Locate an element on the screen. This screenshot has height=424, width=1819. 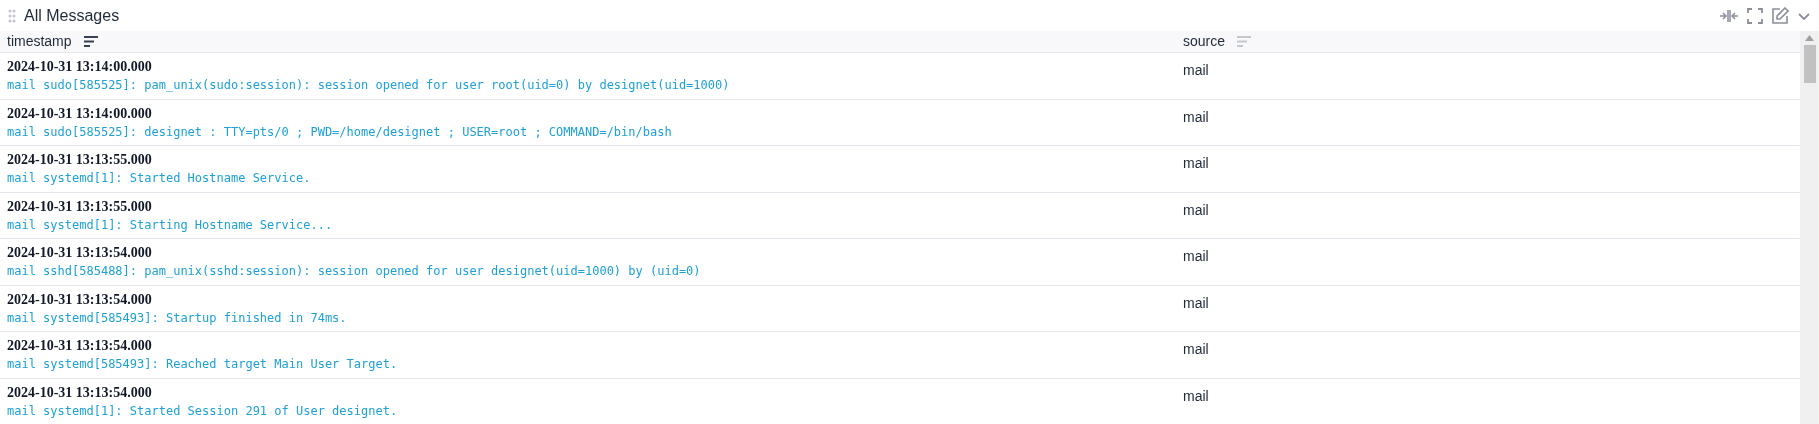
log-message: mail systemd[585493]: Reached target Main User Target. is located at coordinates (202, 364).